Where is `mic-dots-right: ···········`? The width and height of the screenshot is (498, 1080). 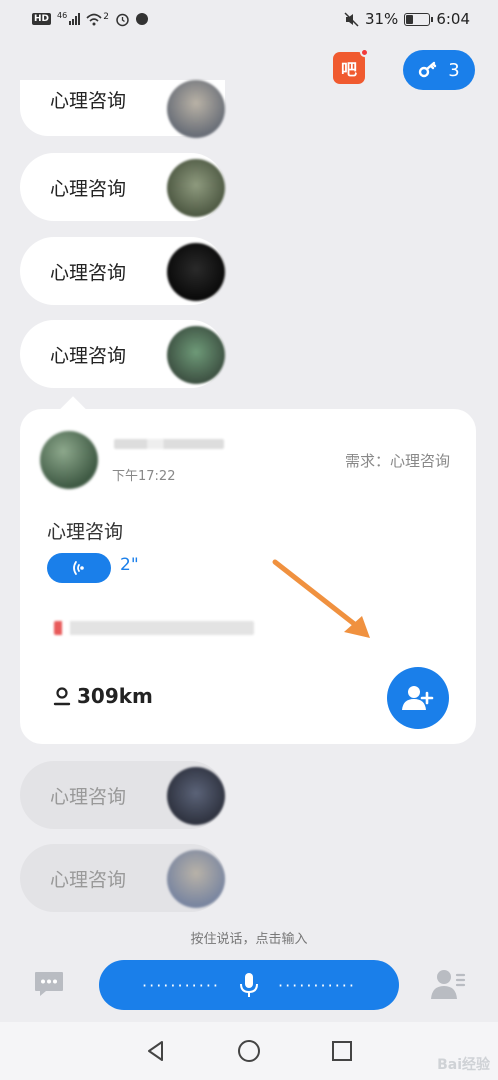 mic-dots-right: ··········· is located at coordinates (317, 985).